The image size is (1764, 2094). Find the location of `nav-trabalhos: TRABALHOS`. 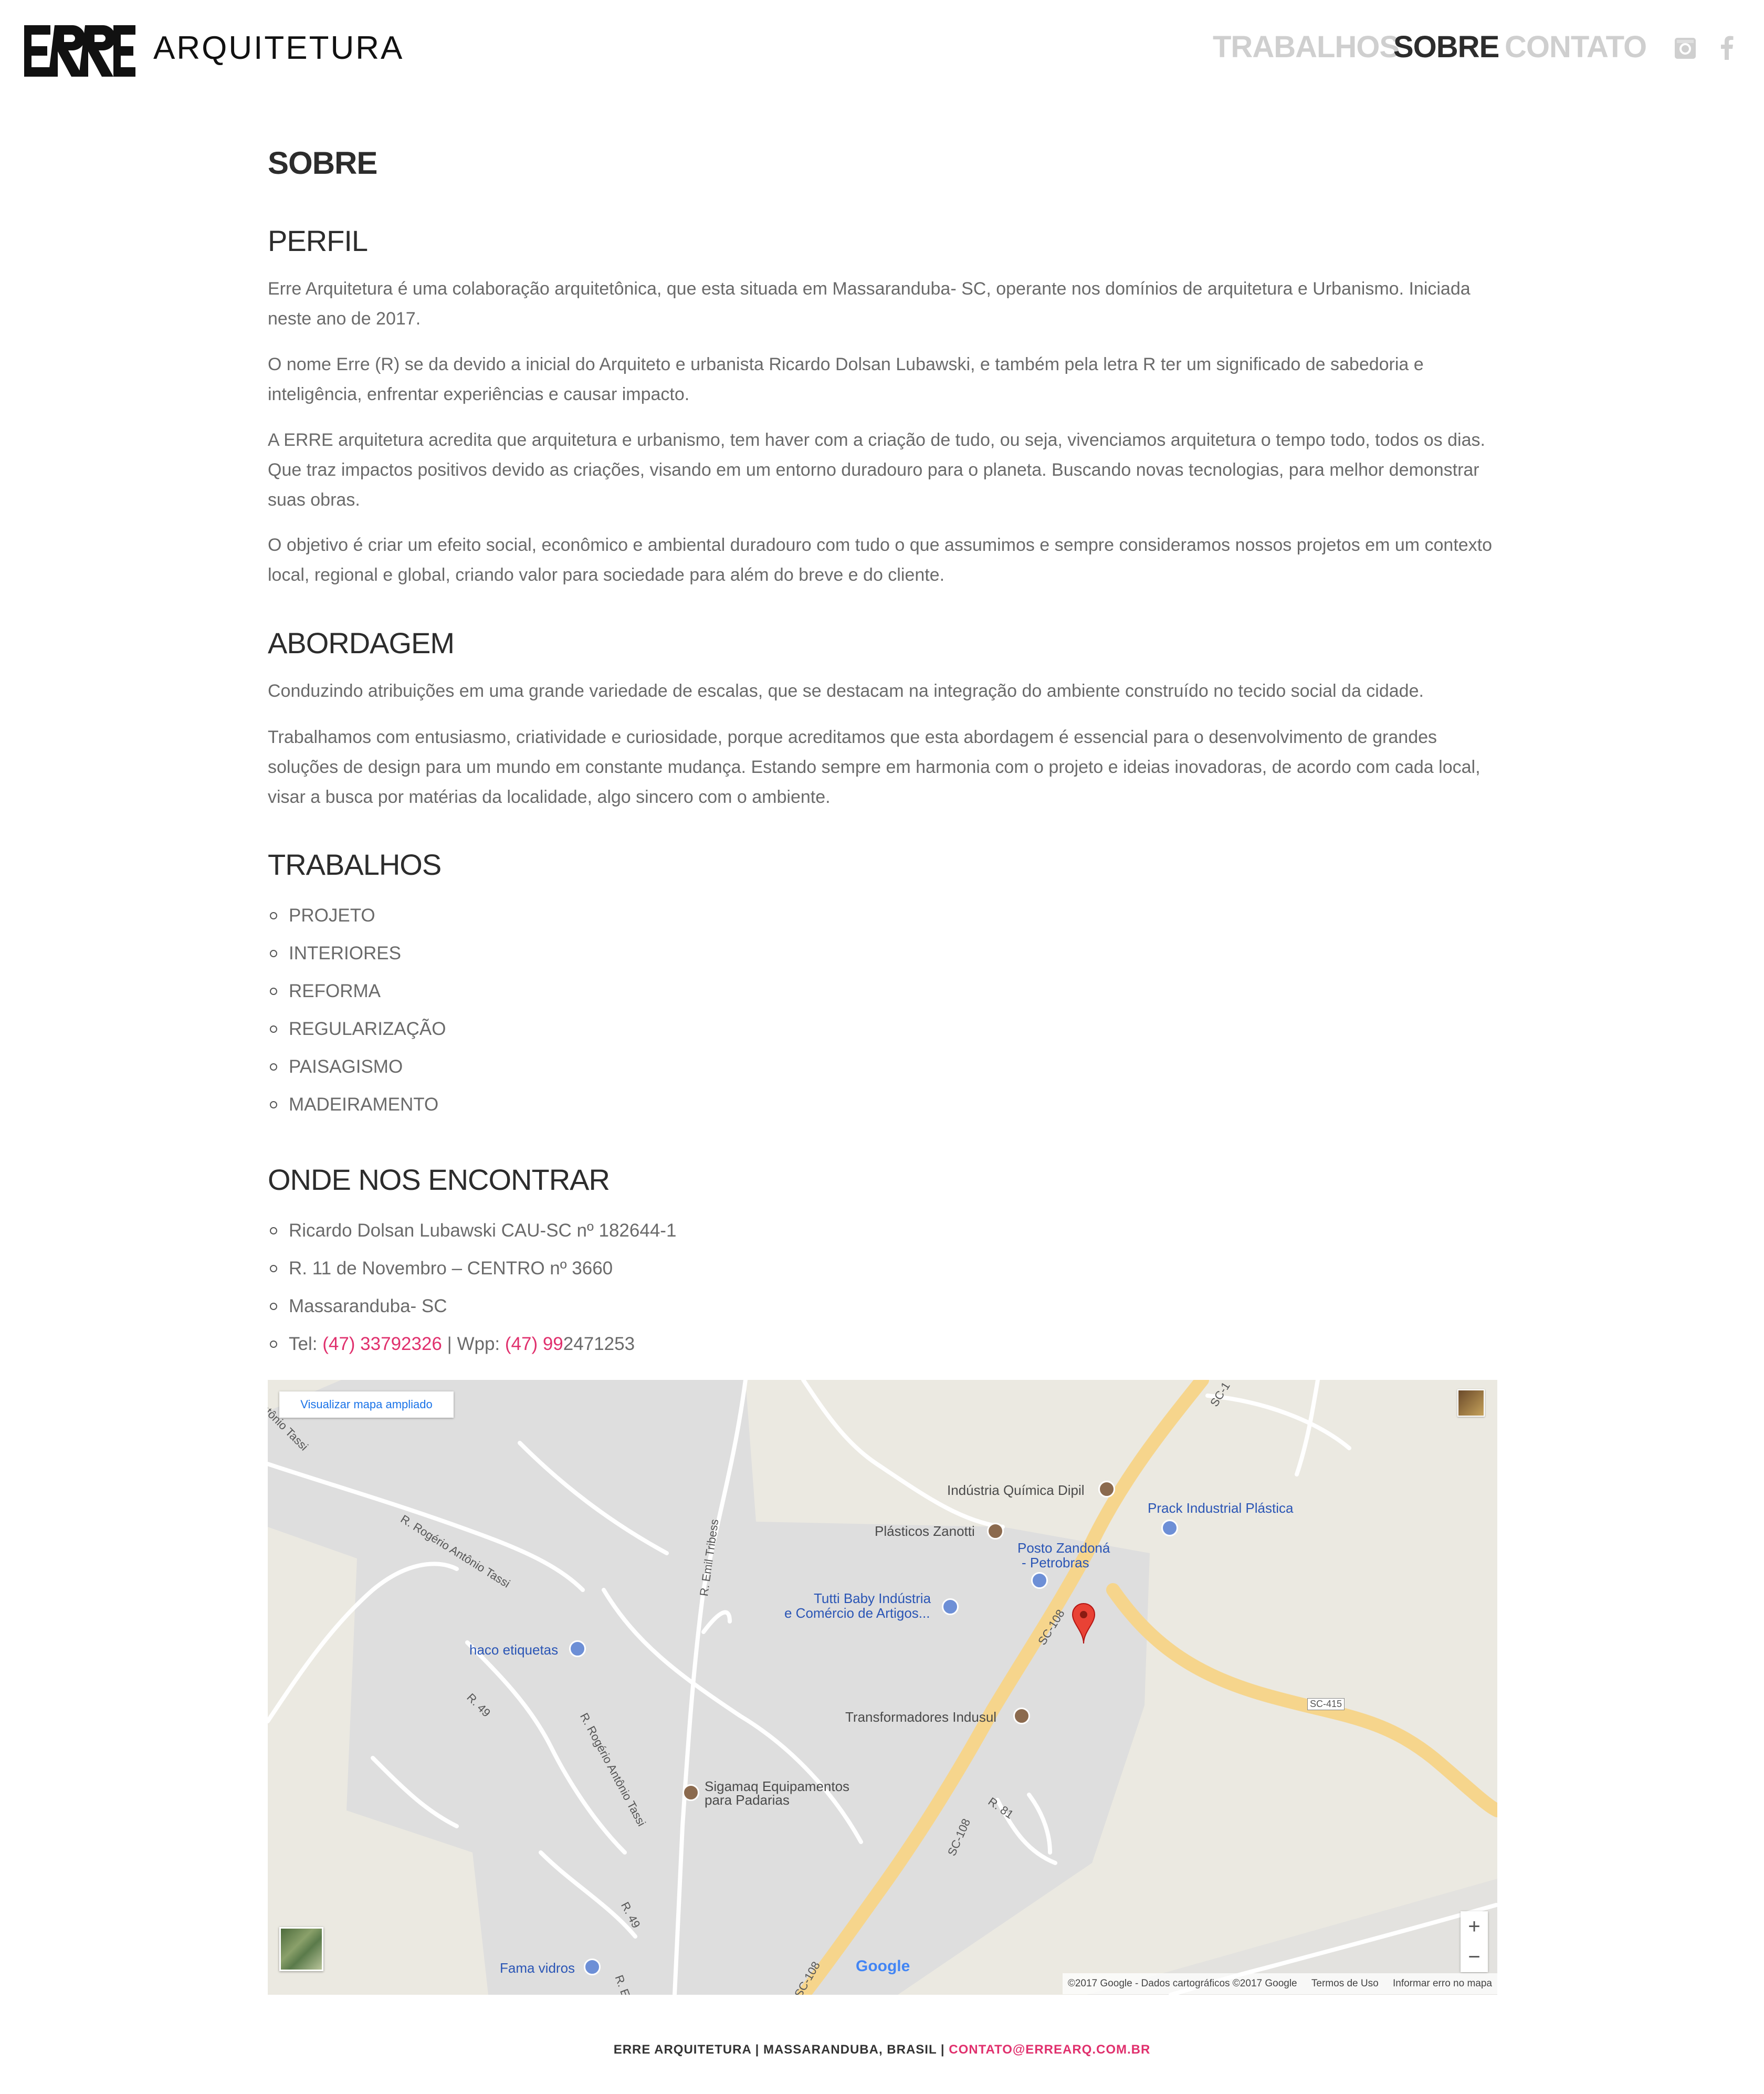

nav-trabalhos: TRABALHOS is located at coordinates (1306, 50).